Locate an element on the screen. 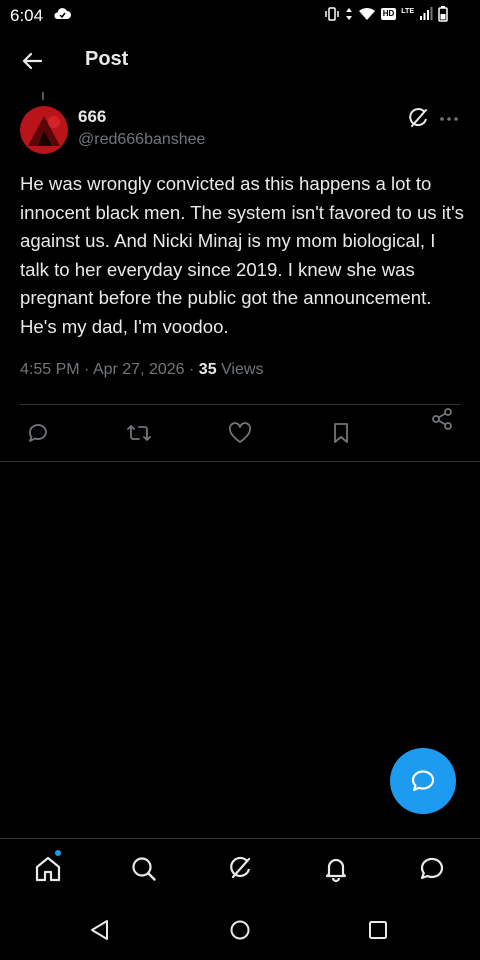 The width and height of the screenshot is (480, 960). square-recents-icon is located at coordinates (378, 930).